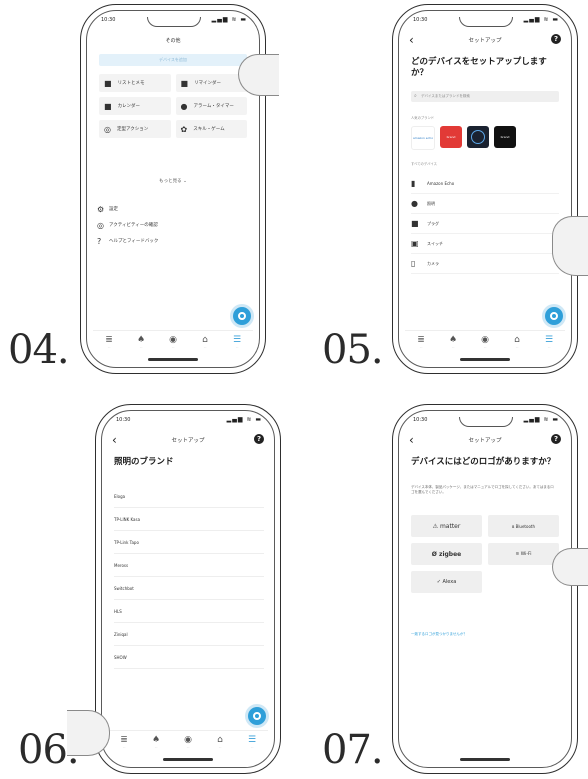 The width and height of the screenshot is (588, 779). Describe the element at coordinates (523, 526) in the screenshot. I see `logo-option-bluetooth: ʙ Bluetooth` at that location.